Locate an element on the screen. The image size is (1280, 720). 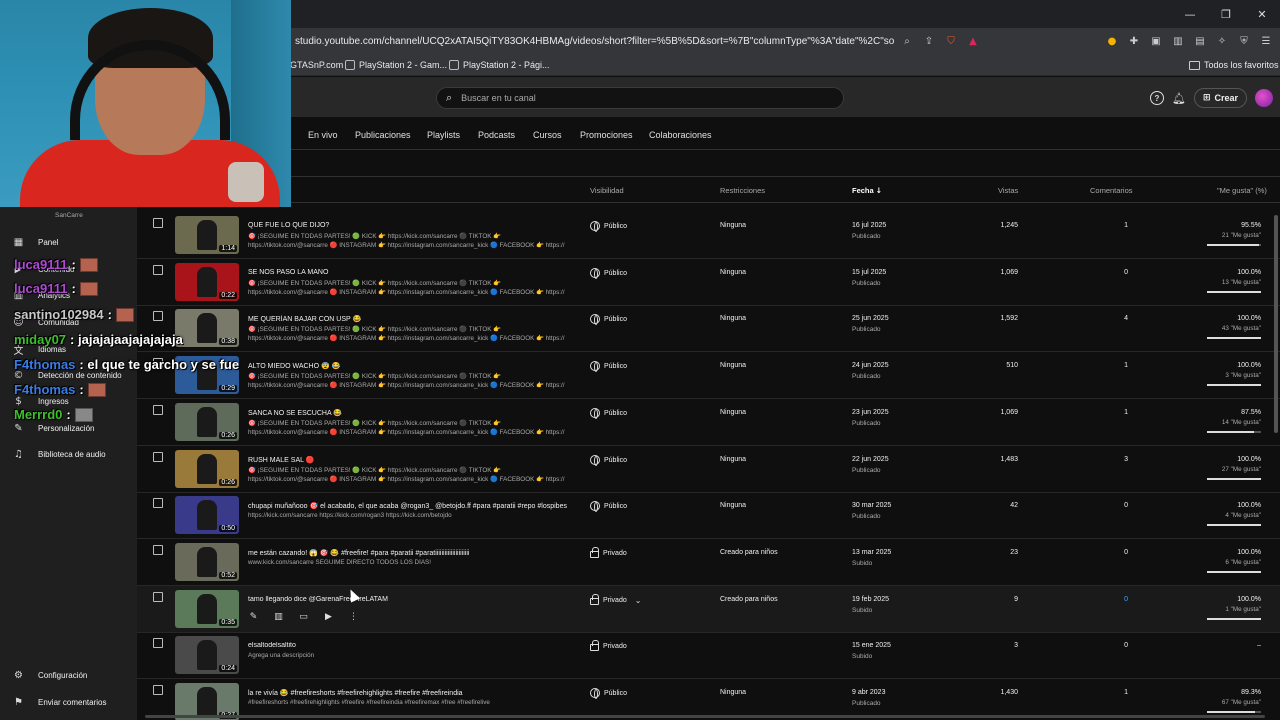
sidebar-item-settings: ⚙ Configuración is located at coordinates (50, 675).